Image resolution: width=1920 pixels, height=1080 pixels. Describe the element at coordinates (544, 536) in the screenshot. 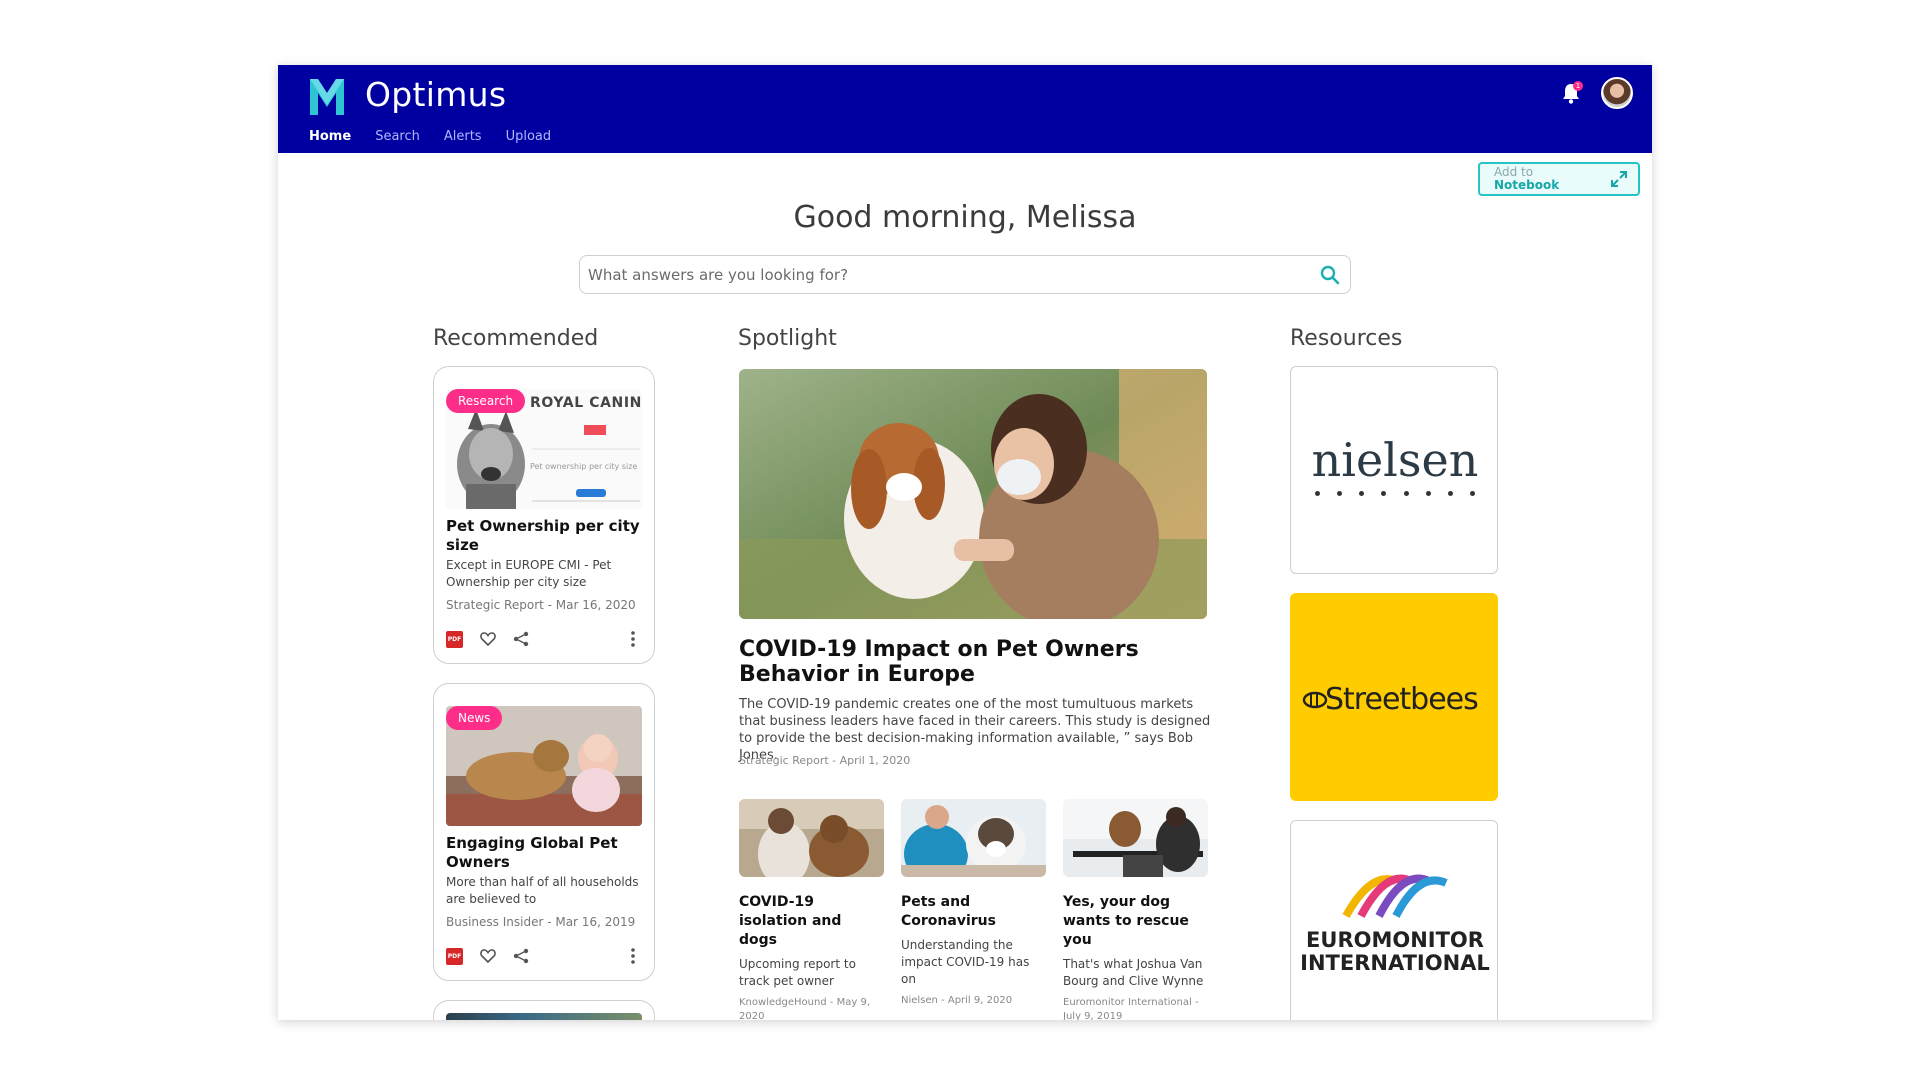

I see `card-title: Pet Ownership per city size` at that location.